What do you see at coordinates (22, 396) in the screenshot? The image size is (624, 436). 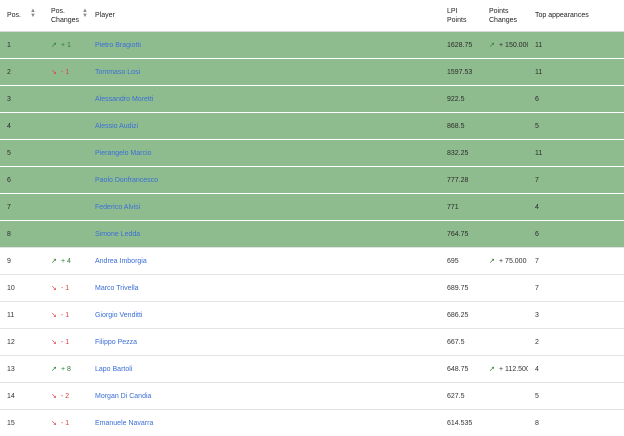 I see `pos-cell: 14` at bounding box center [22, 396].